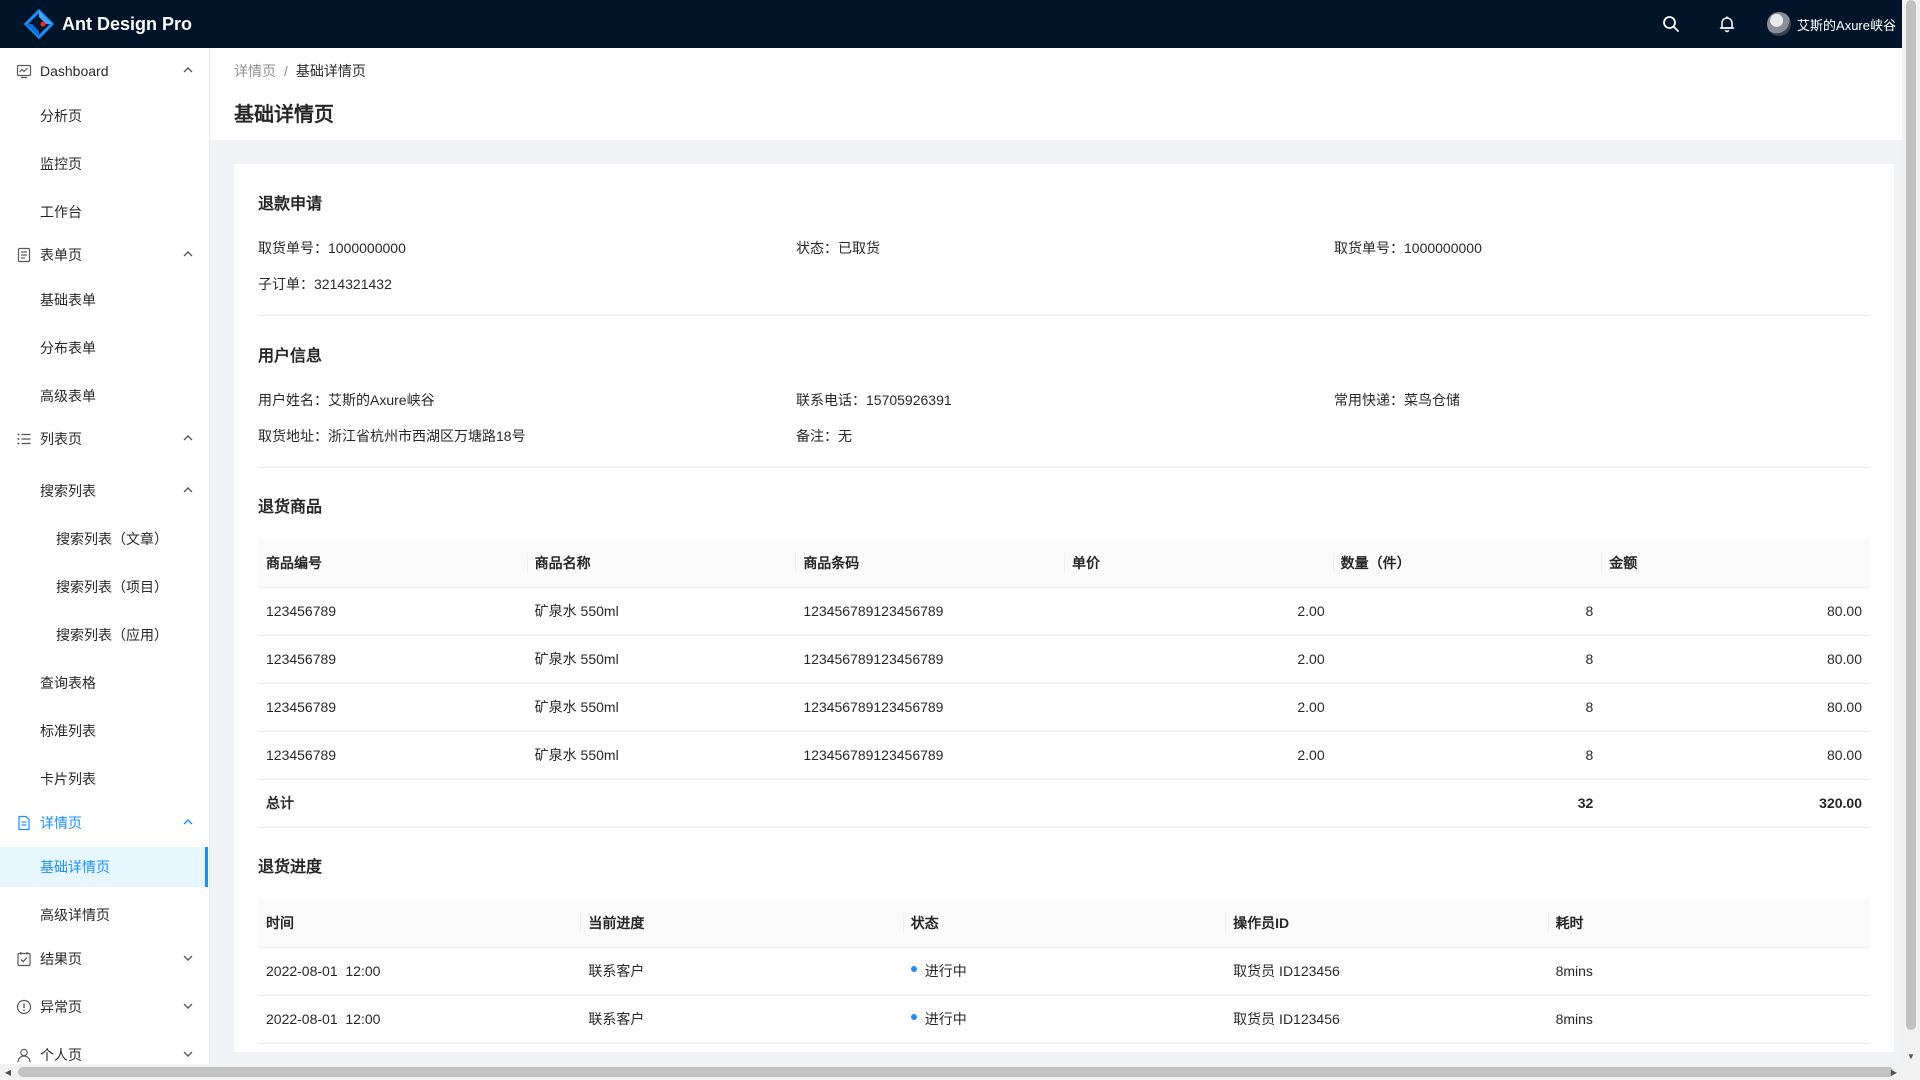 The width and height of the screenshot is (1920, 1080). What do you see at coordinates (104, 915) in the screenshot?
I see `sidebar-item-advanced-detail: 高级详情页` at bounding box center [104, 915].